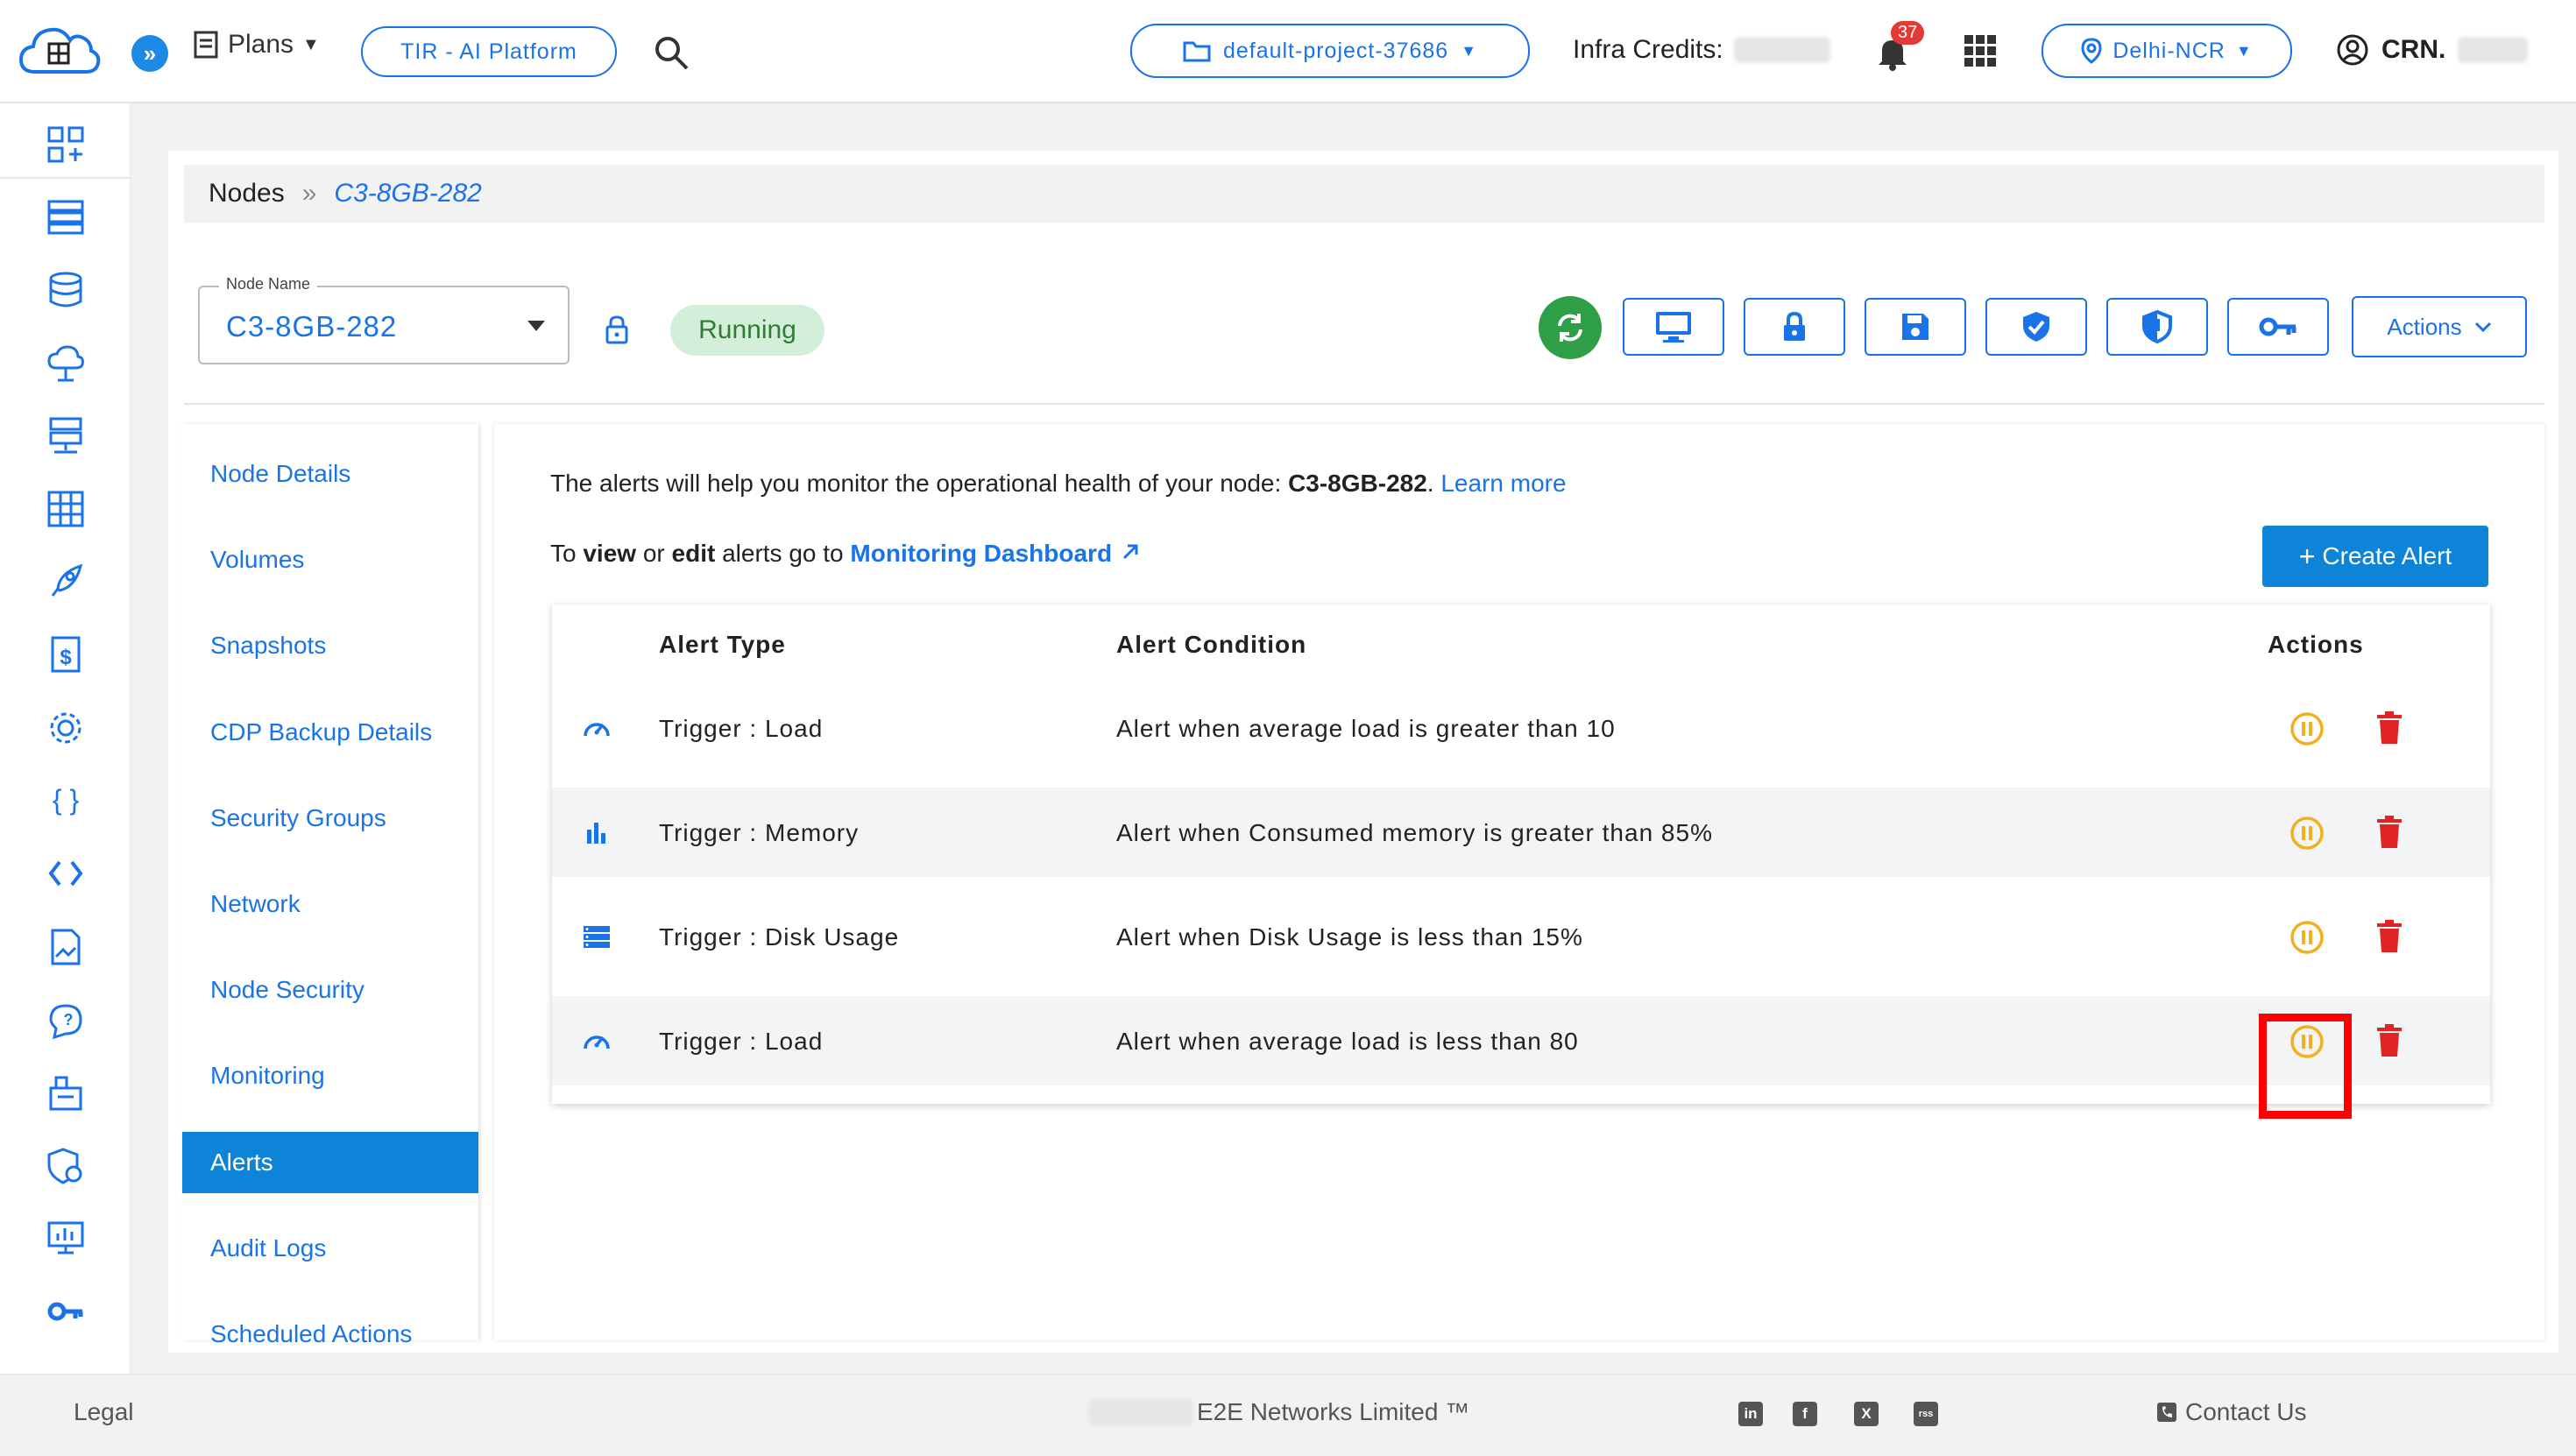 This screenshot has width=2576, height=1456. What do you see at coordinates (617, 329) in the screenshot?
I see `lock-icon` at bounding box center [617, 329].